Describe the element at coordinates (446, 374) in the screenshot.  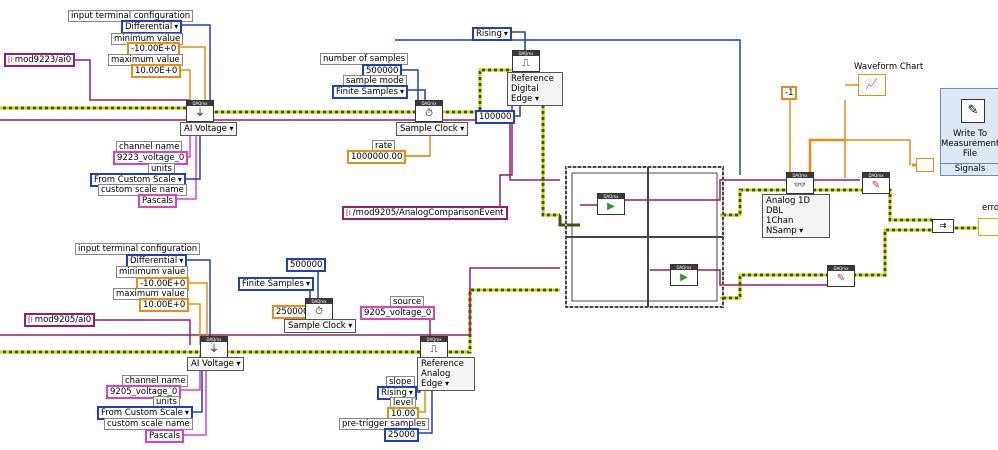
I see `polymorph-reference-analog-edge: Reference Analog Edge` at that location.